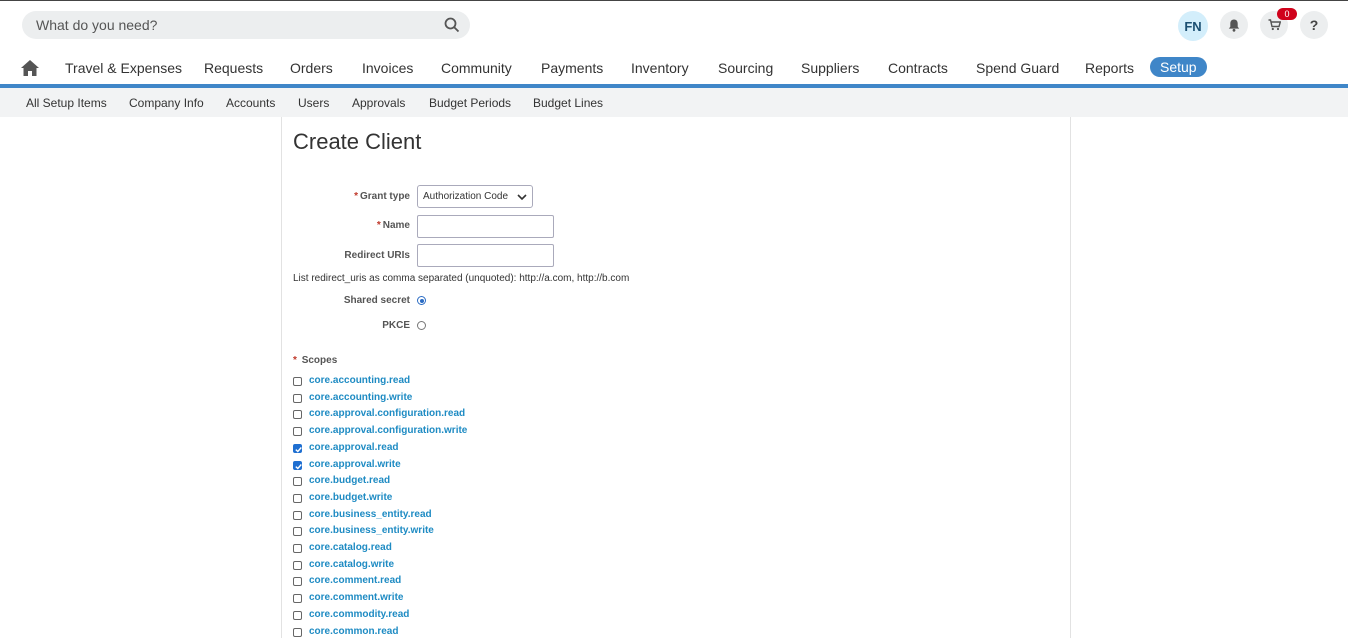  Describe the element at coordinates (353, 631) in the screenshot. I see `scope-label: core.common.read` at that location.